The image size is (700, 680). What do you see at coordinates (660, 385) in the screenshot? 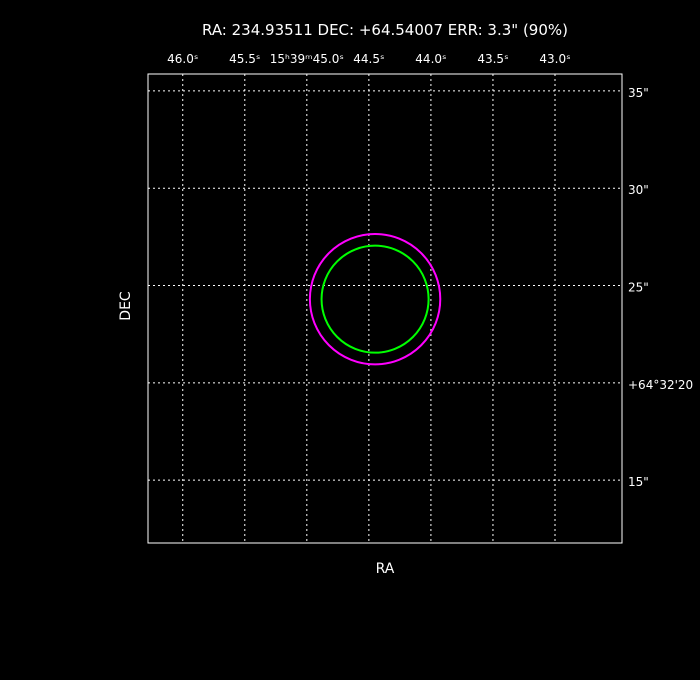
I see `y-tick-label: +64°32'20` at bounding box center [660, 385].